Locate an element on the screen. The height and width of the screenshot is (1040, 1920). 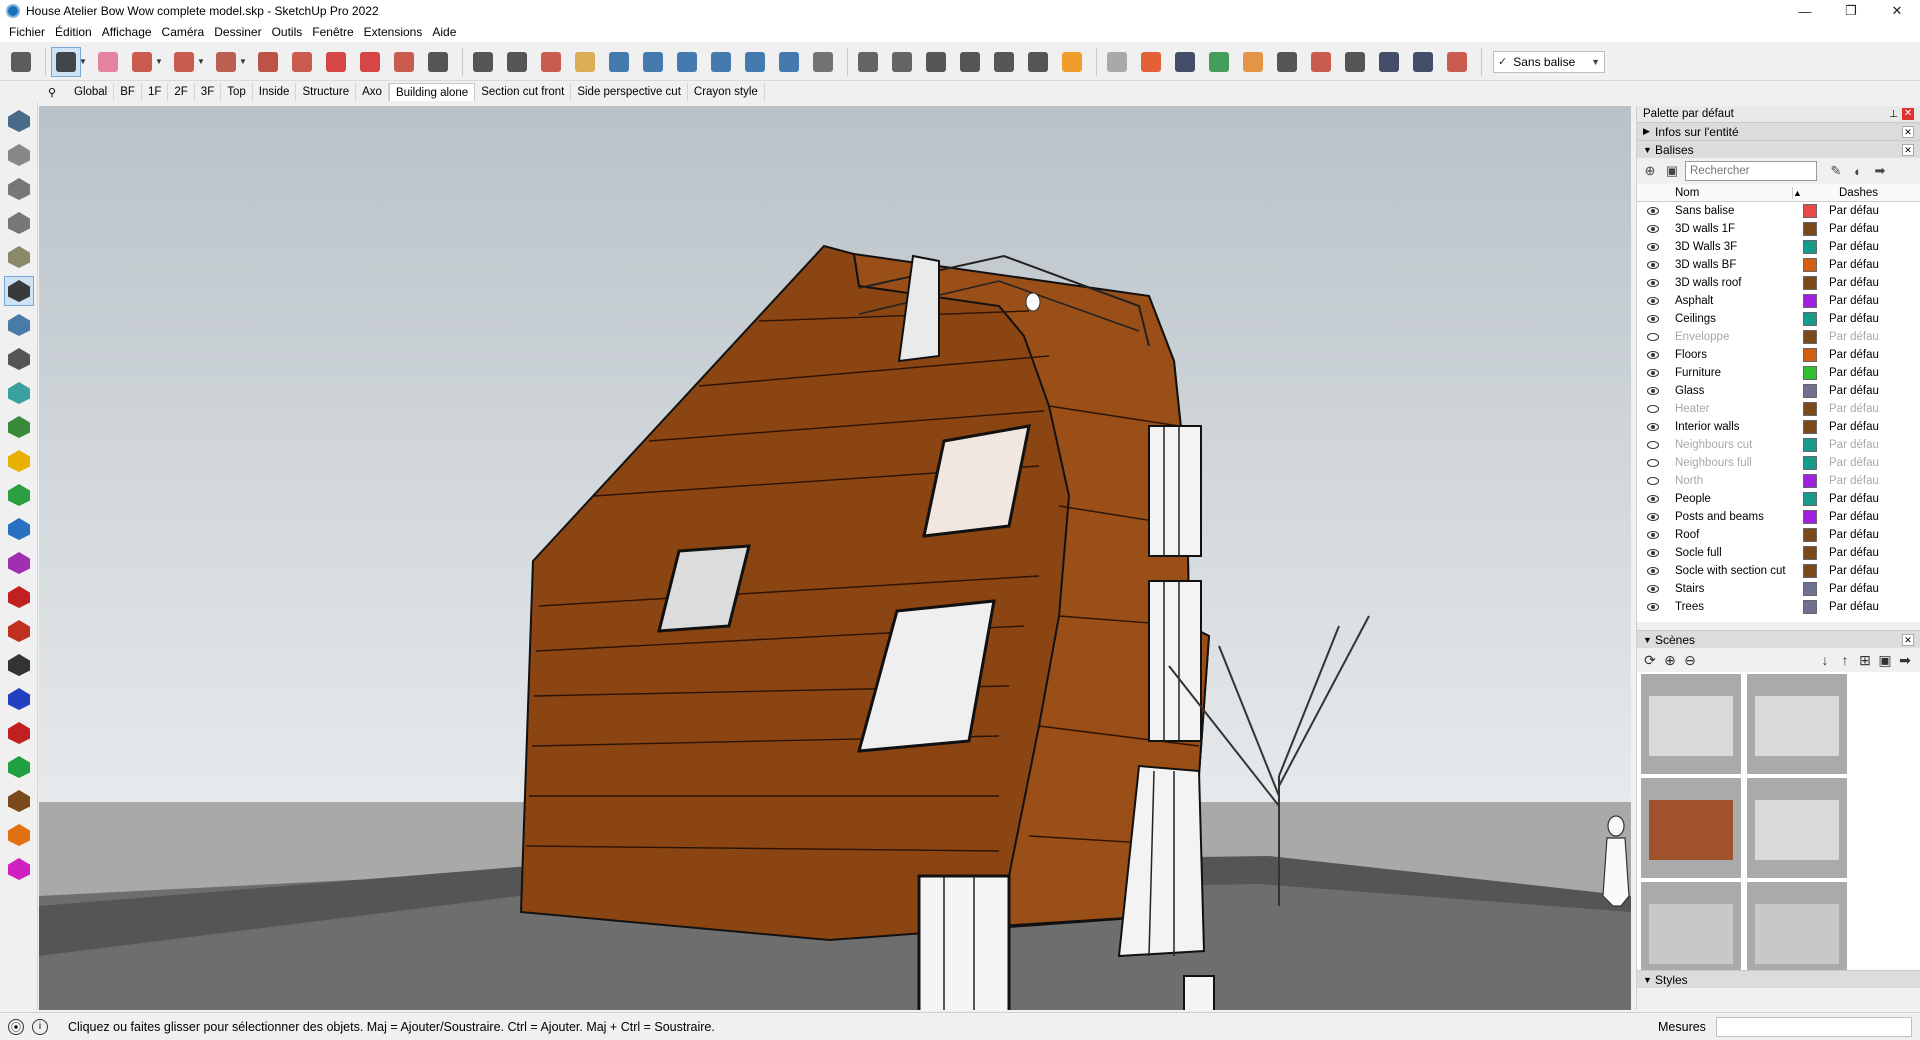
scene-thumbnail is located at coordinates (1691, 724).